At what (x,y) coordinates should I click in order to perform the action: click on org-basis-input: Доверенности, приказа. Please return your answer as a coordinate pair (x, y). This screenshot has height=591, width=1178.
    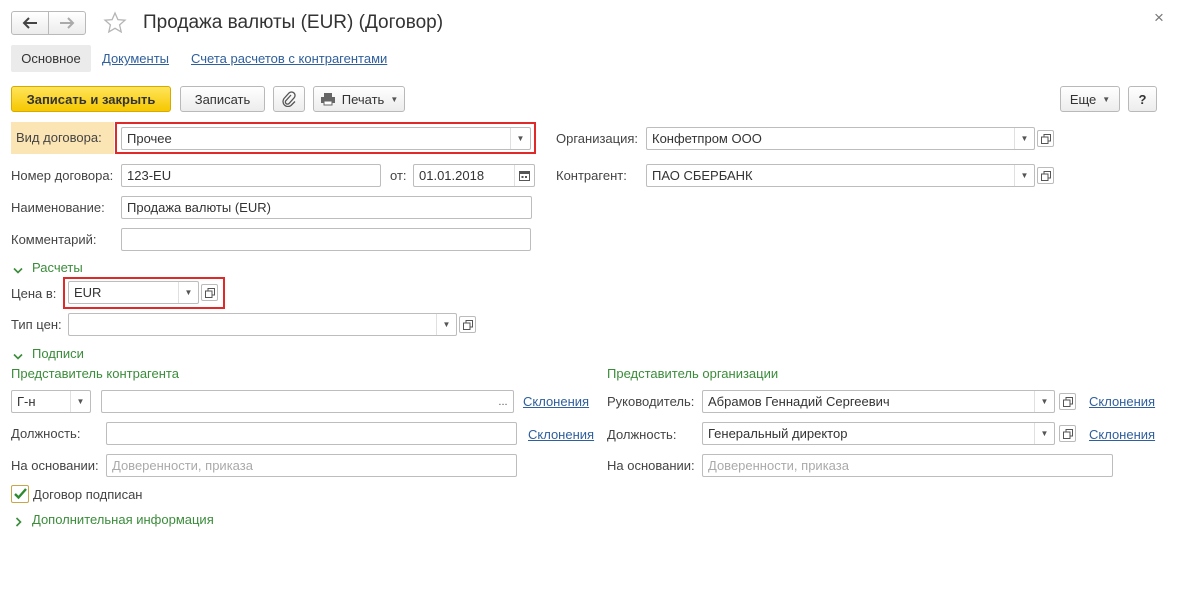
    Looking at the image, I should click on (907, 465).